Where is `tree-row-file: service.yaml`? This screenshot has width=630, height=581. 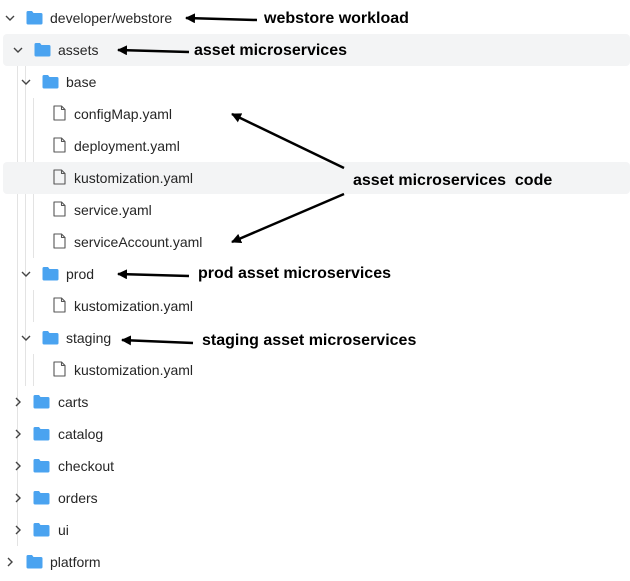 tree-row-file: service.yaml is located at coordinates (315, 210).